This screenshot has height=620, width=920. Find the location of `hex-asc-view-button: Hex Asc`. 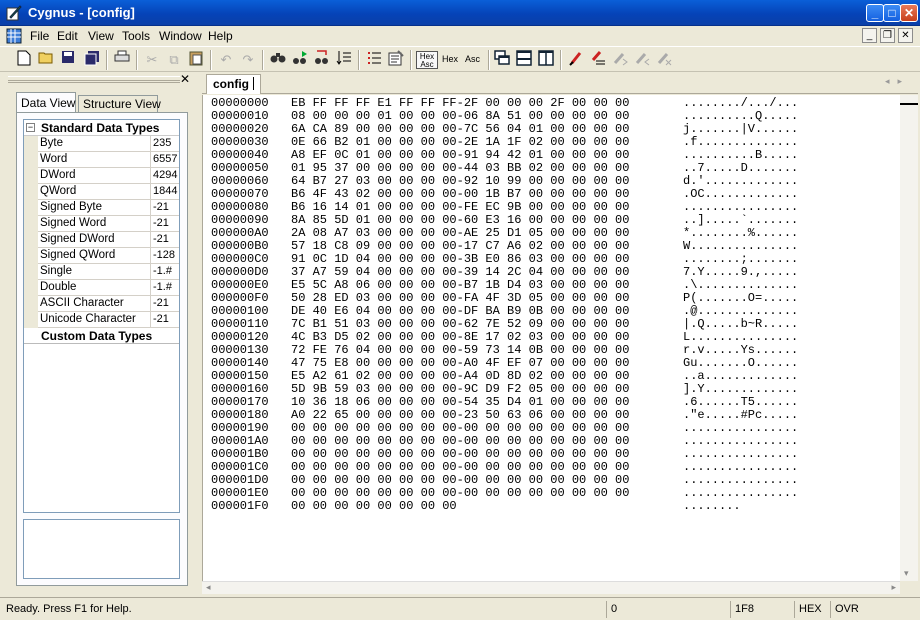

hex-asc-view-button: Hex Asc is located at coordinates (427, 60).